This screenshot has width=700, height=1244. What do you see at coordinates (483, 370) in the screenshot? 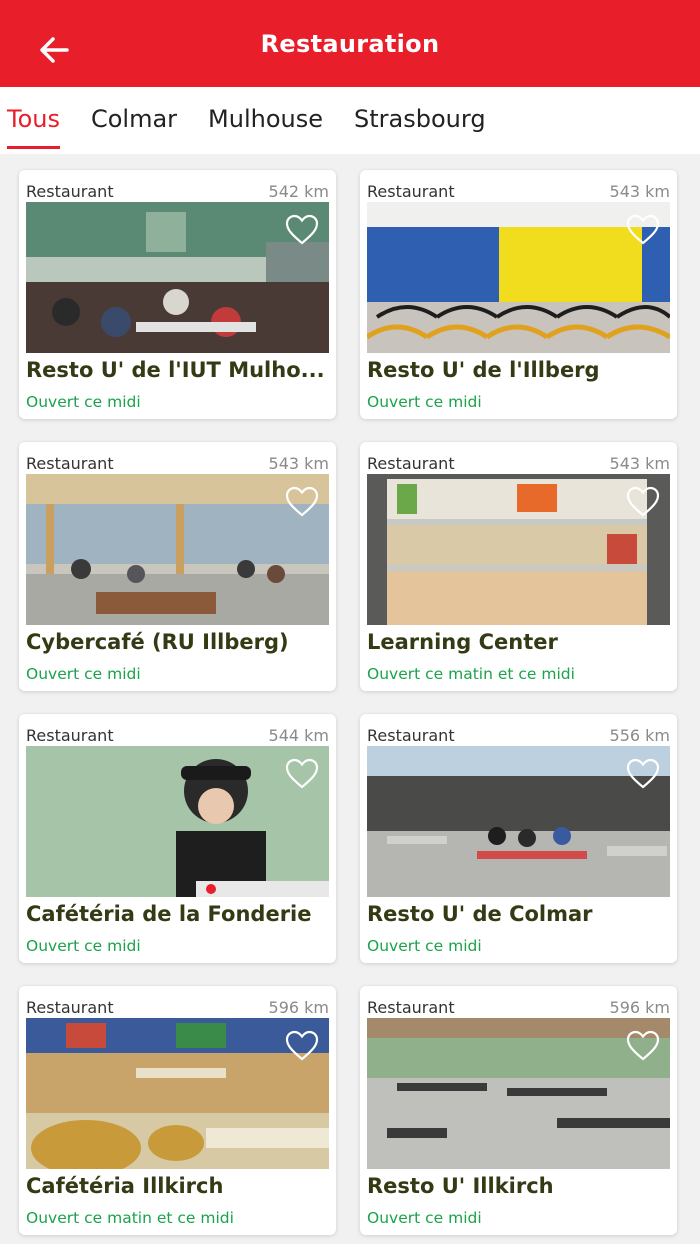
I see `restaurant-name: Resto U' de l'Illberg` at bounding box center [483, 370].